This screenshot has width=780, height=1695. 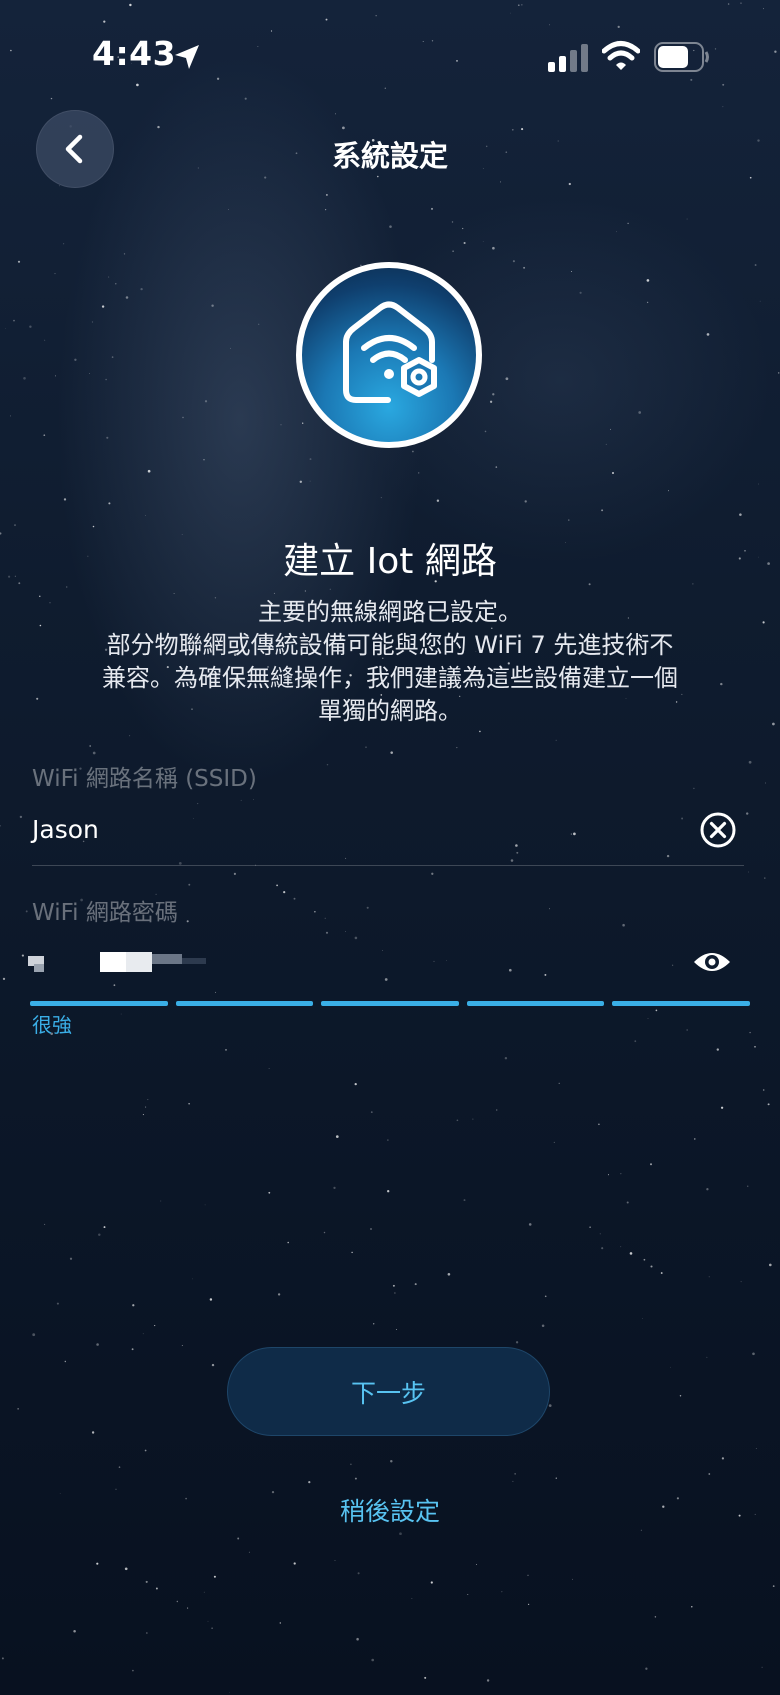 What do you see at coordinates (568, 58) in the screenshot?
I see `cellular-signal-icon` at bounding box center [568, 58].